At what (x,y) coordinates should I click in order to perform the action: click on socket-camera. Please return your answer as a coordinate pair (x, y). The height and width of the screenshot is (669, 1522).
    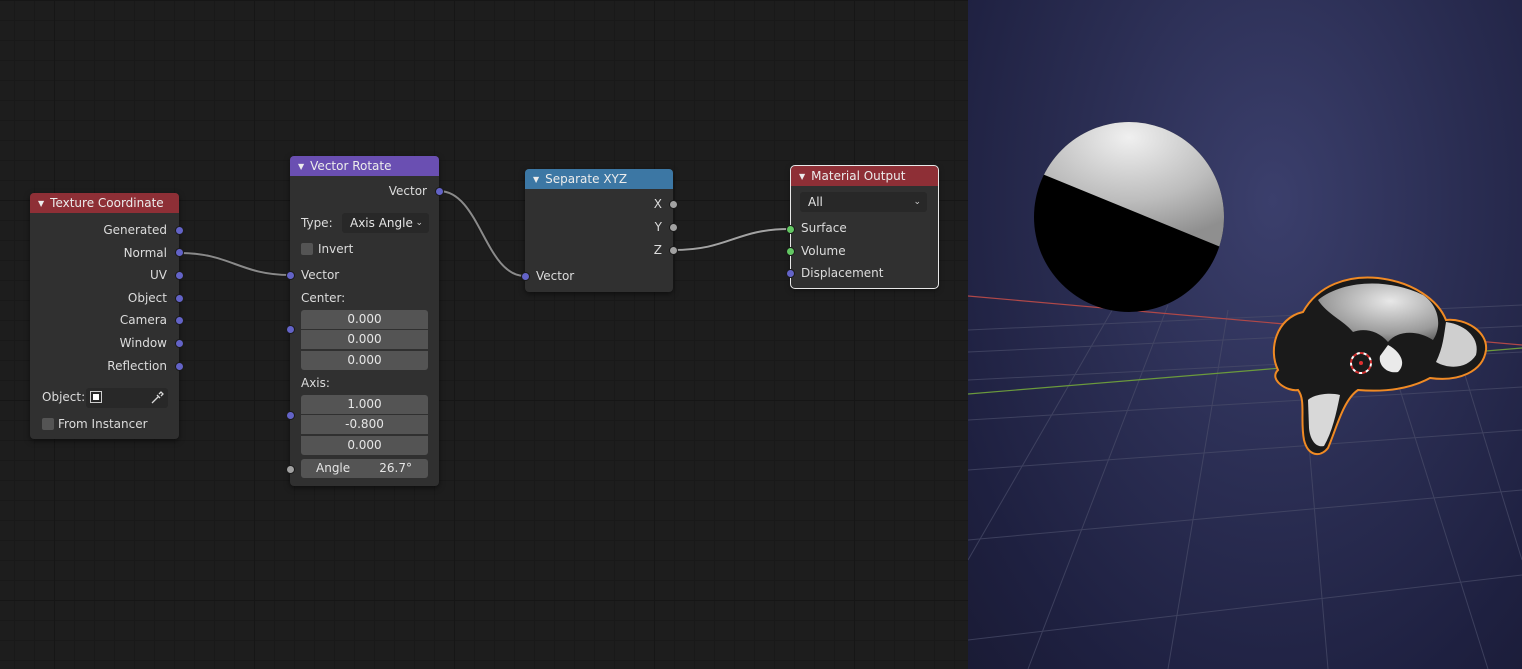
    Looking at the image, I should click on (179, 320).